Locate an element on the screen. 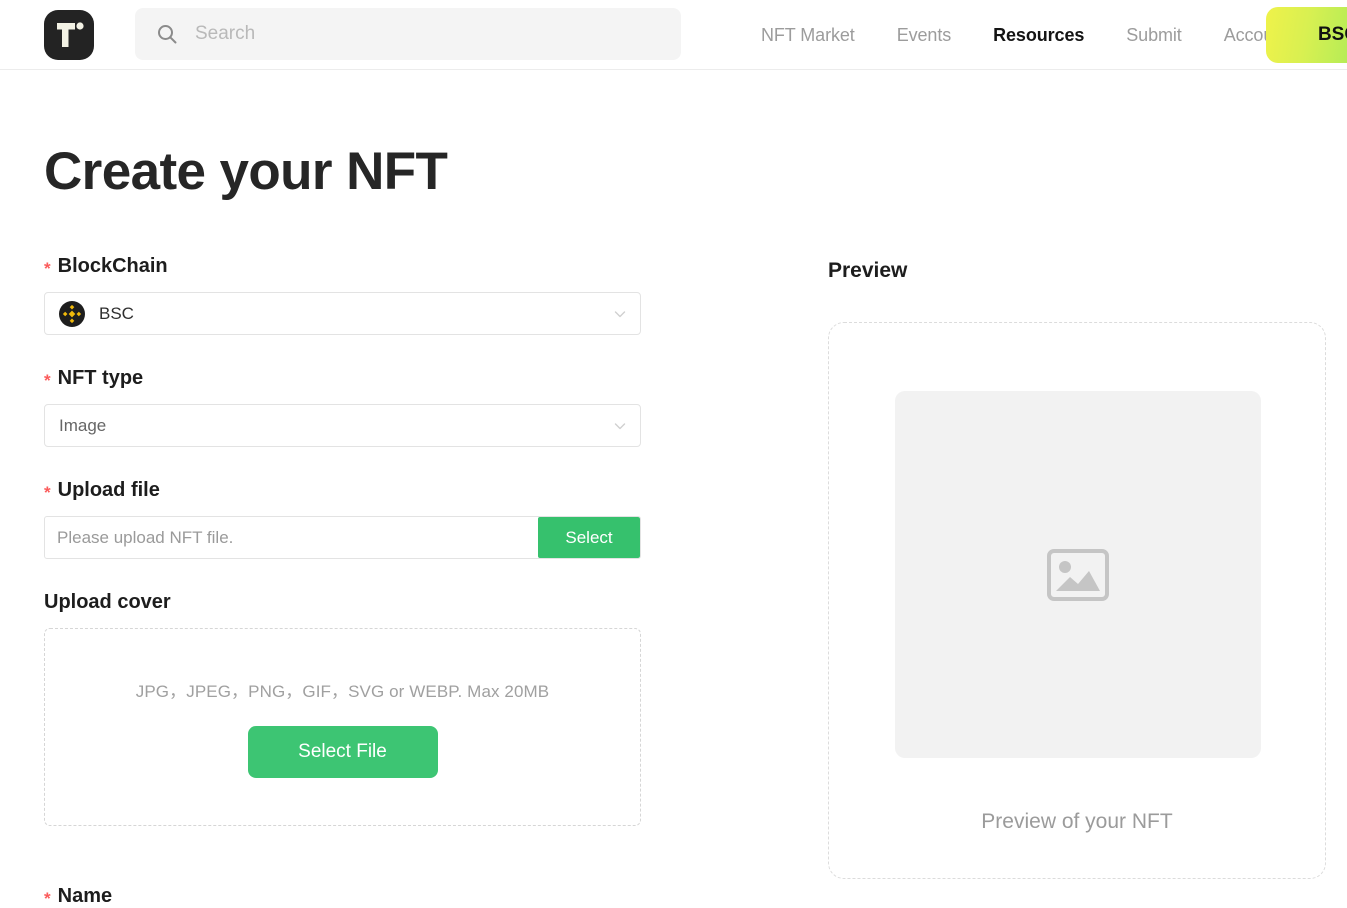 This screenshot has height=908, width=1347. preview-thumbnail is located at coordinates (1078, 574).